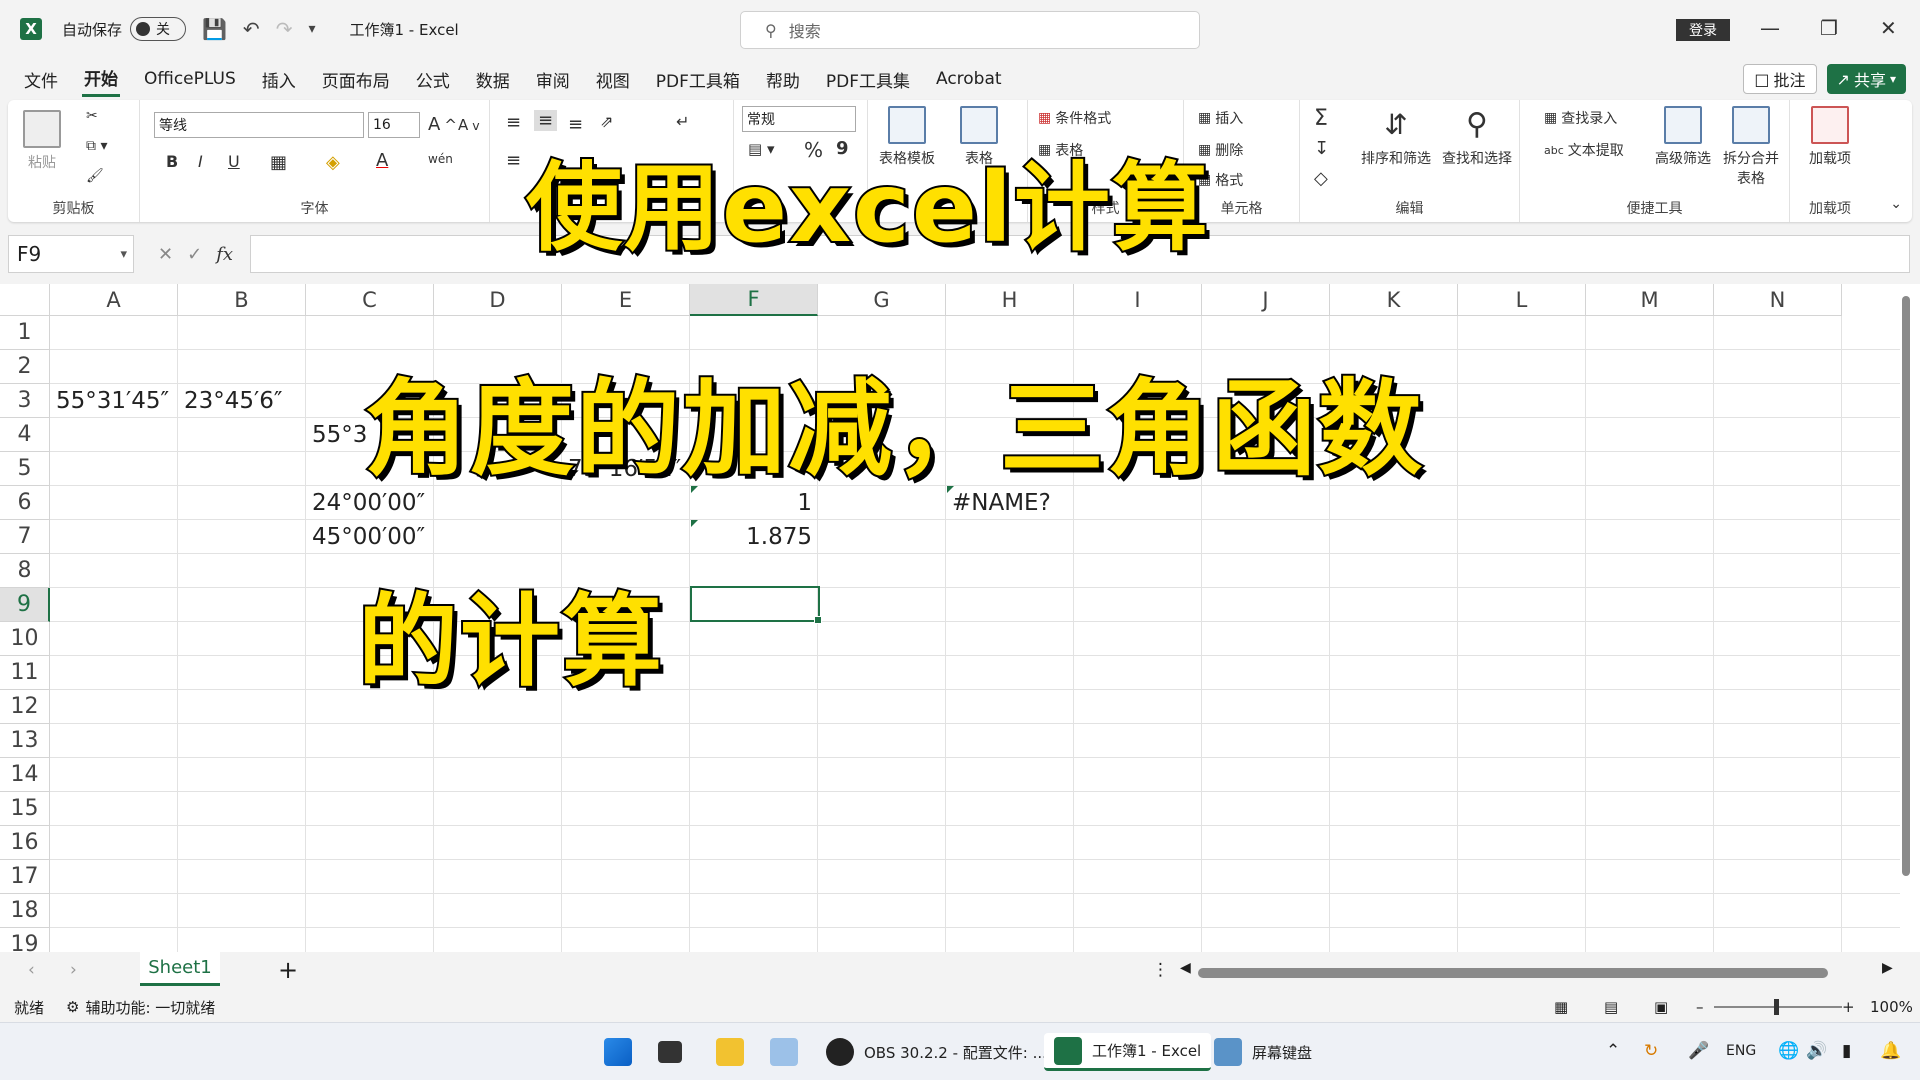  I want to click on save-icon: 💾, so click(214, 29).